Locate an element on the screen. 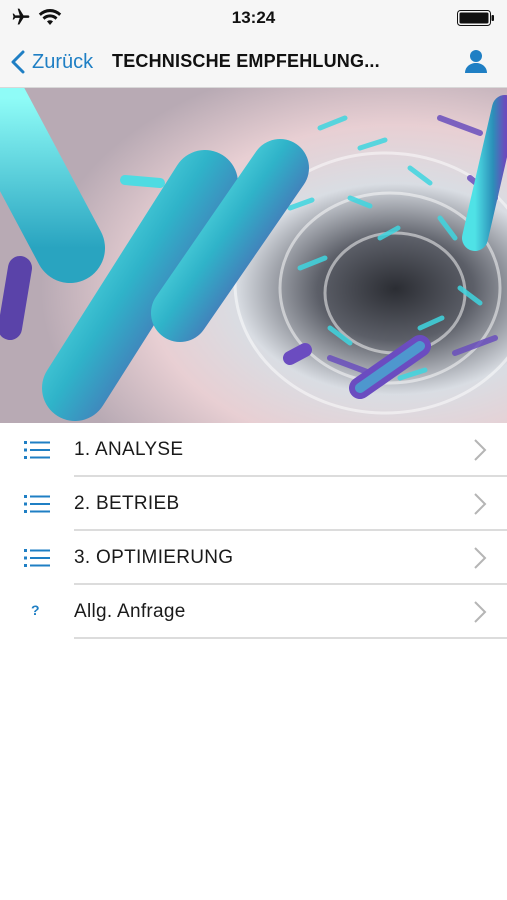  status-bar: 13:24 is located at coordinates (253, 18).